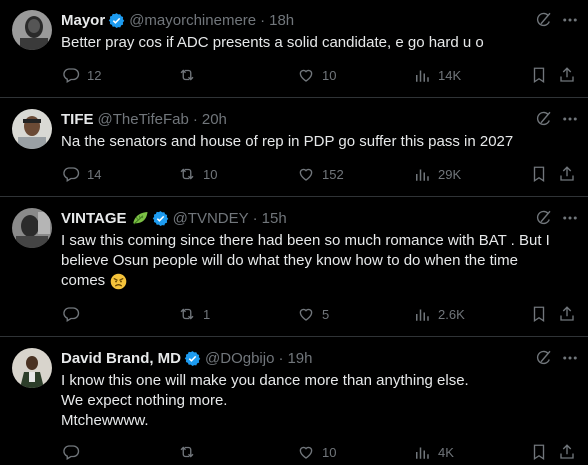  What do you see at coordinates (446, 452) in the screenshot?
I see `view-count: 4K` at bounding box center [446, 452].